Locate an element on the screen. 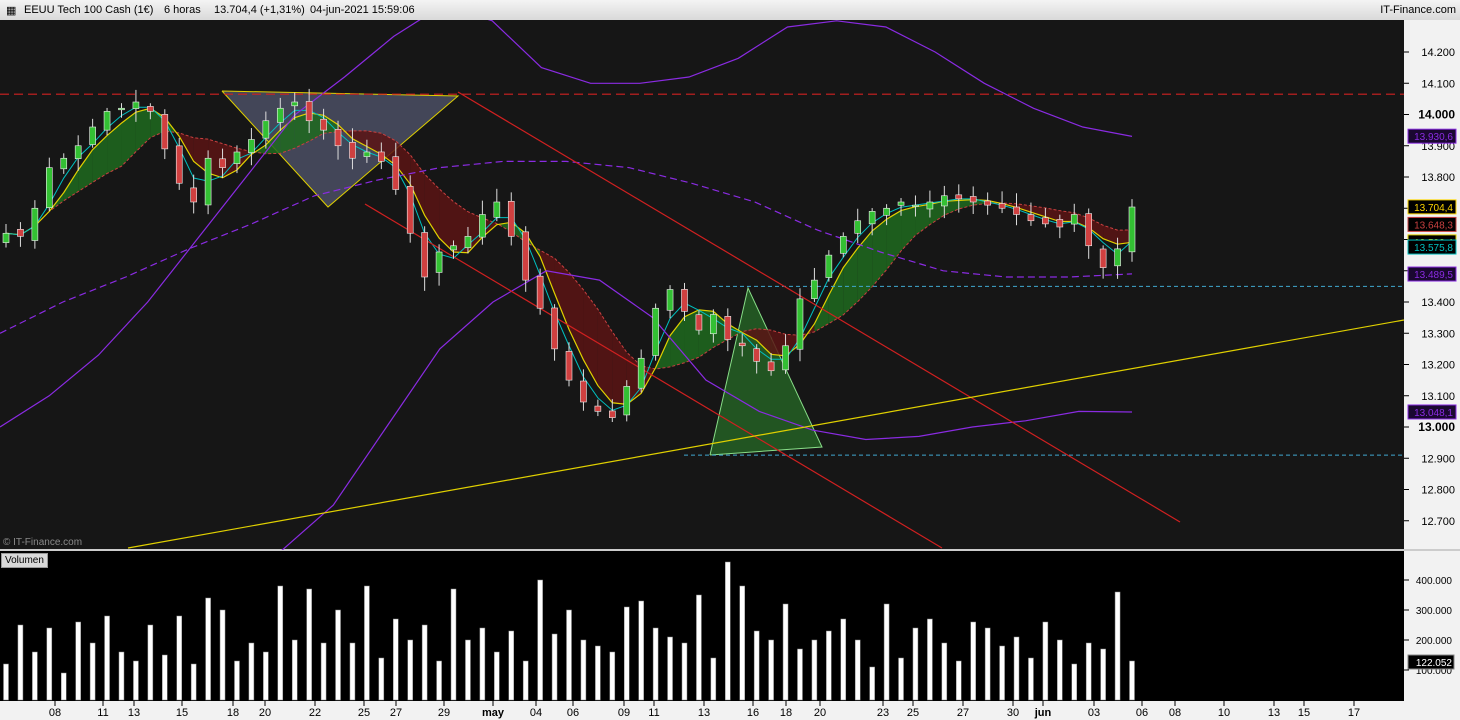 The image size is (1460, 720). y-tick-label: 13.100 is located at coordinates (1438, 397).